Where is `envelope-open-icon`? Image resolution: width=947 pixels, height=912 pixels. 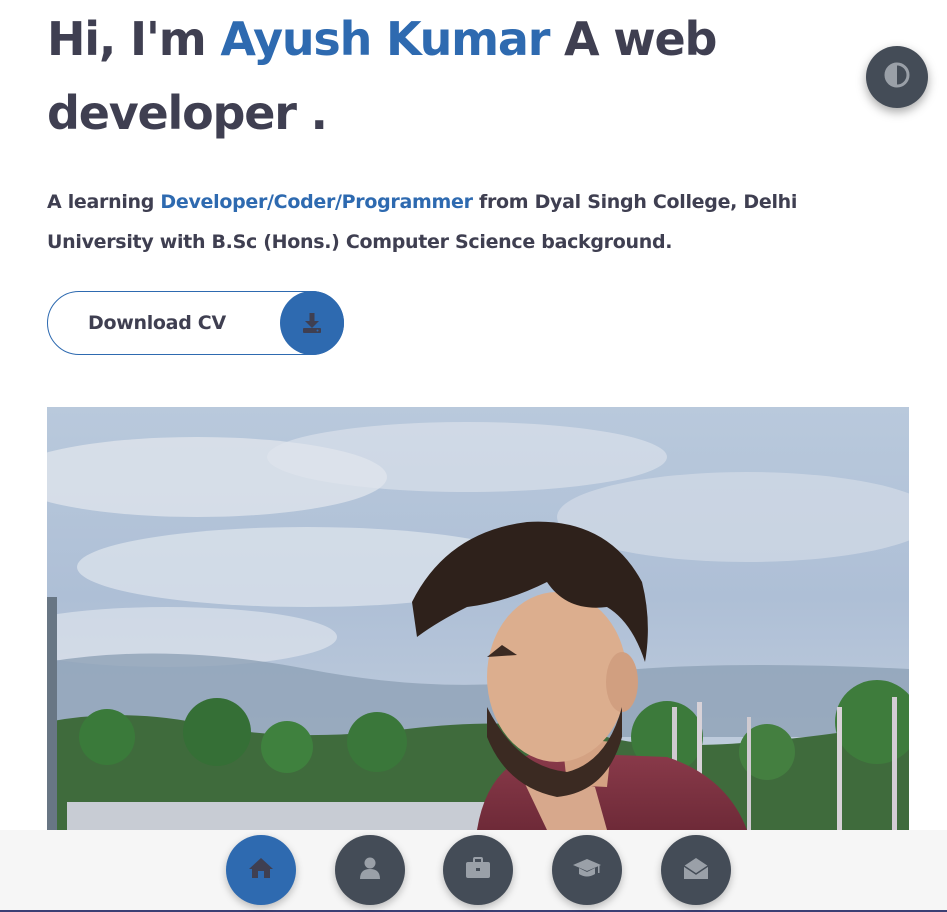 envelope-open-icon is located at coordinates (696, 870).